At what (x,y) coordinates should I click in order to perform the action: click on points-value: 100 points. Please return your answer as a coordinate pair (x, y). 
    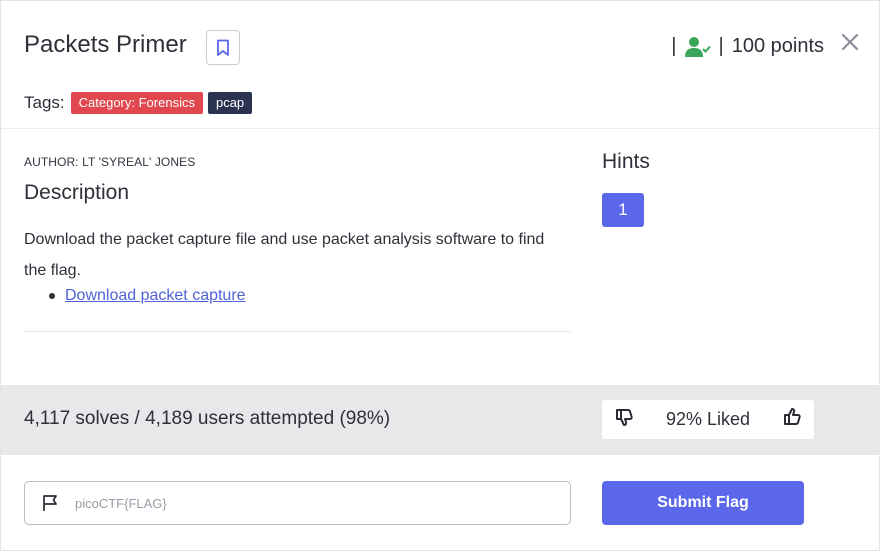
    Looking at the image, I should click on (777, 46).